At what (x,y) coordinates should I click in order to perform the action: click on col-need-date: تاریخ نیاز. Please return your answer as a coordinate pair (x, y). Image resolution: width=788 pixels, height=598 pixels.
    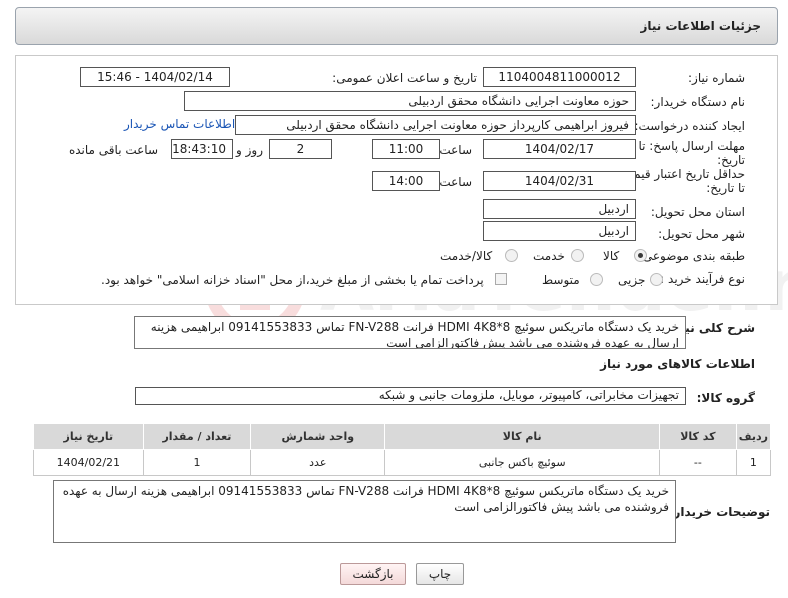
    Looking at the image, I should click on (88, 436).